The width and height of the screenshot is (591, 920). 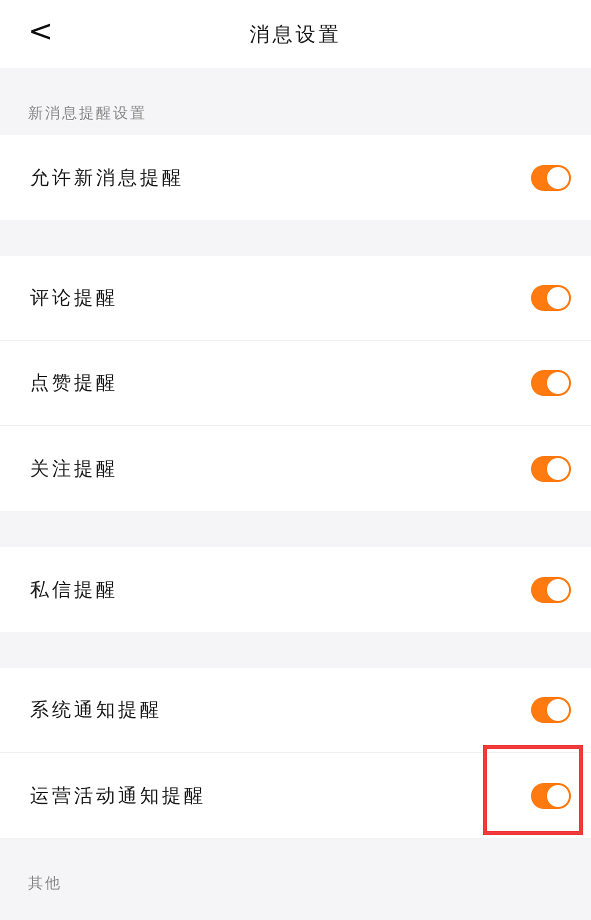 I want to click on setting-label: 允许新消息提醒, so click(x=107, y=178).